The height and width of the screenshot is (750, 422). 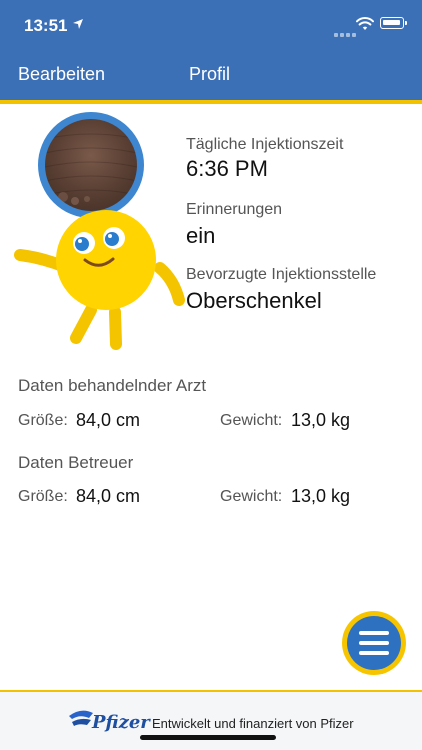 What do you see at coordinates (91, 165) in the screenshot?
I see `avatar` at bounding box center [91, 165].